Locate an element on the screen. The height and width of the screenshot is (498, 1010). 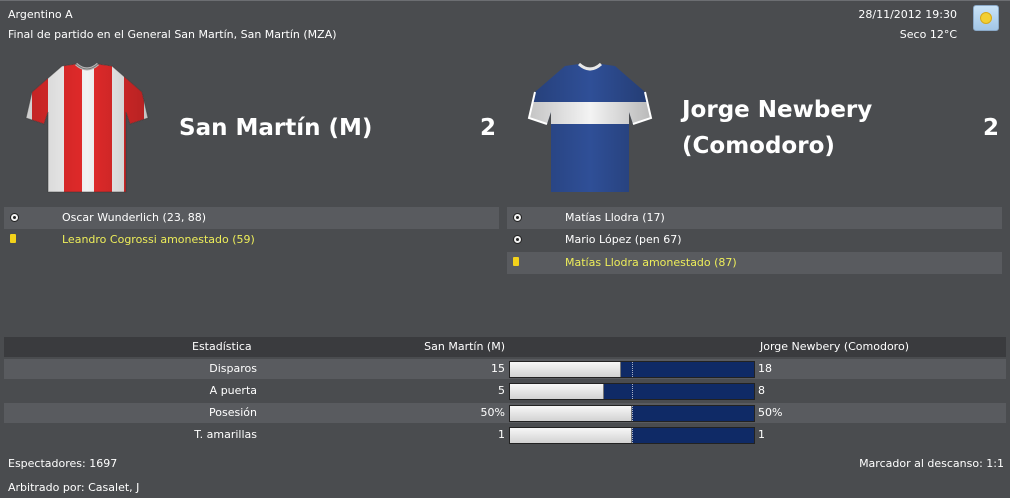
stat-row-yellow-cards: T. amarillas 1 1 is located at coordinates (505, 435).